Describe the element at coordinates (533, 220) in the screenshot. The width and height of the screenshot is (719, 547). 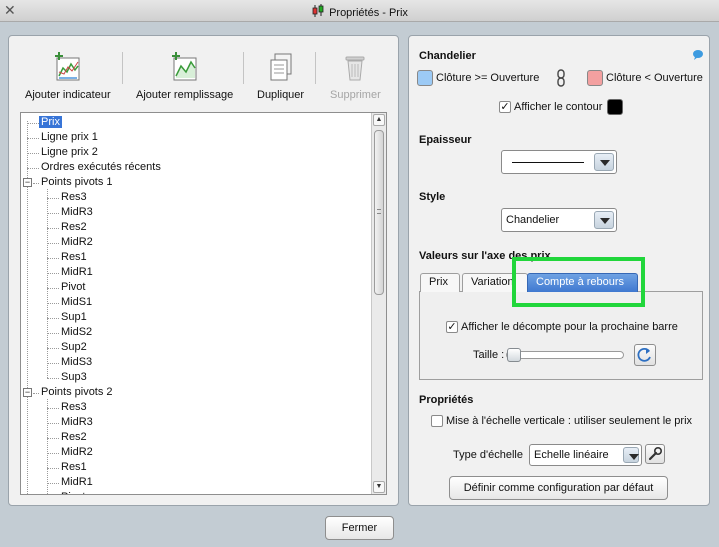
I see `style-value: Chandelier` at that location.